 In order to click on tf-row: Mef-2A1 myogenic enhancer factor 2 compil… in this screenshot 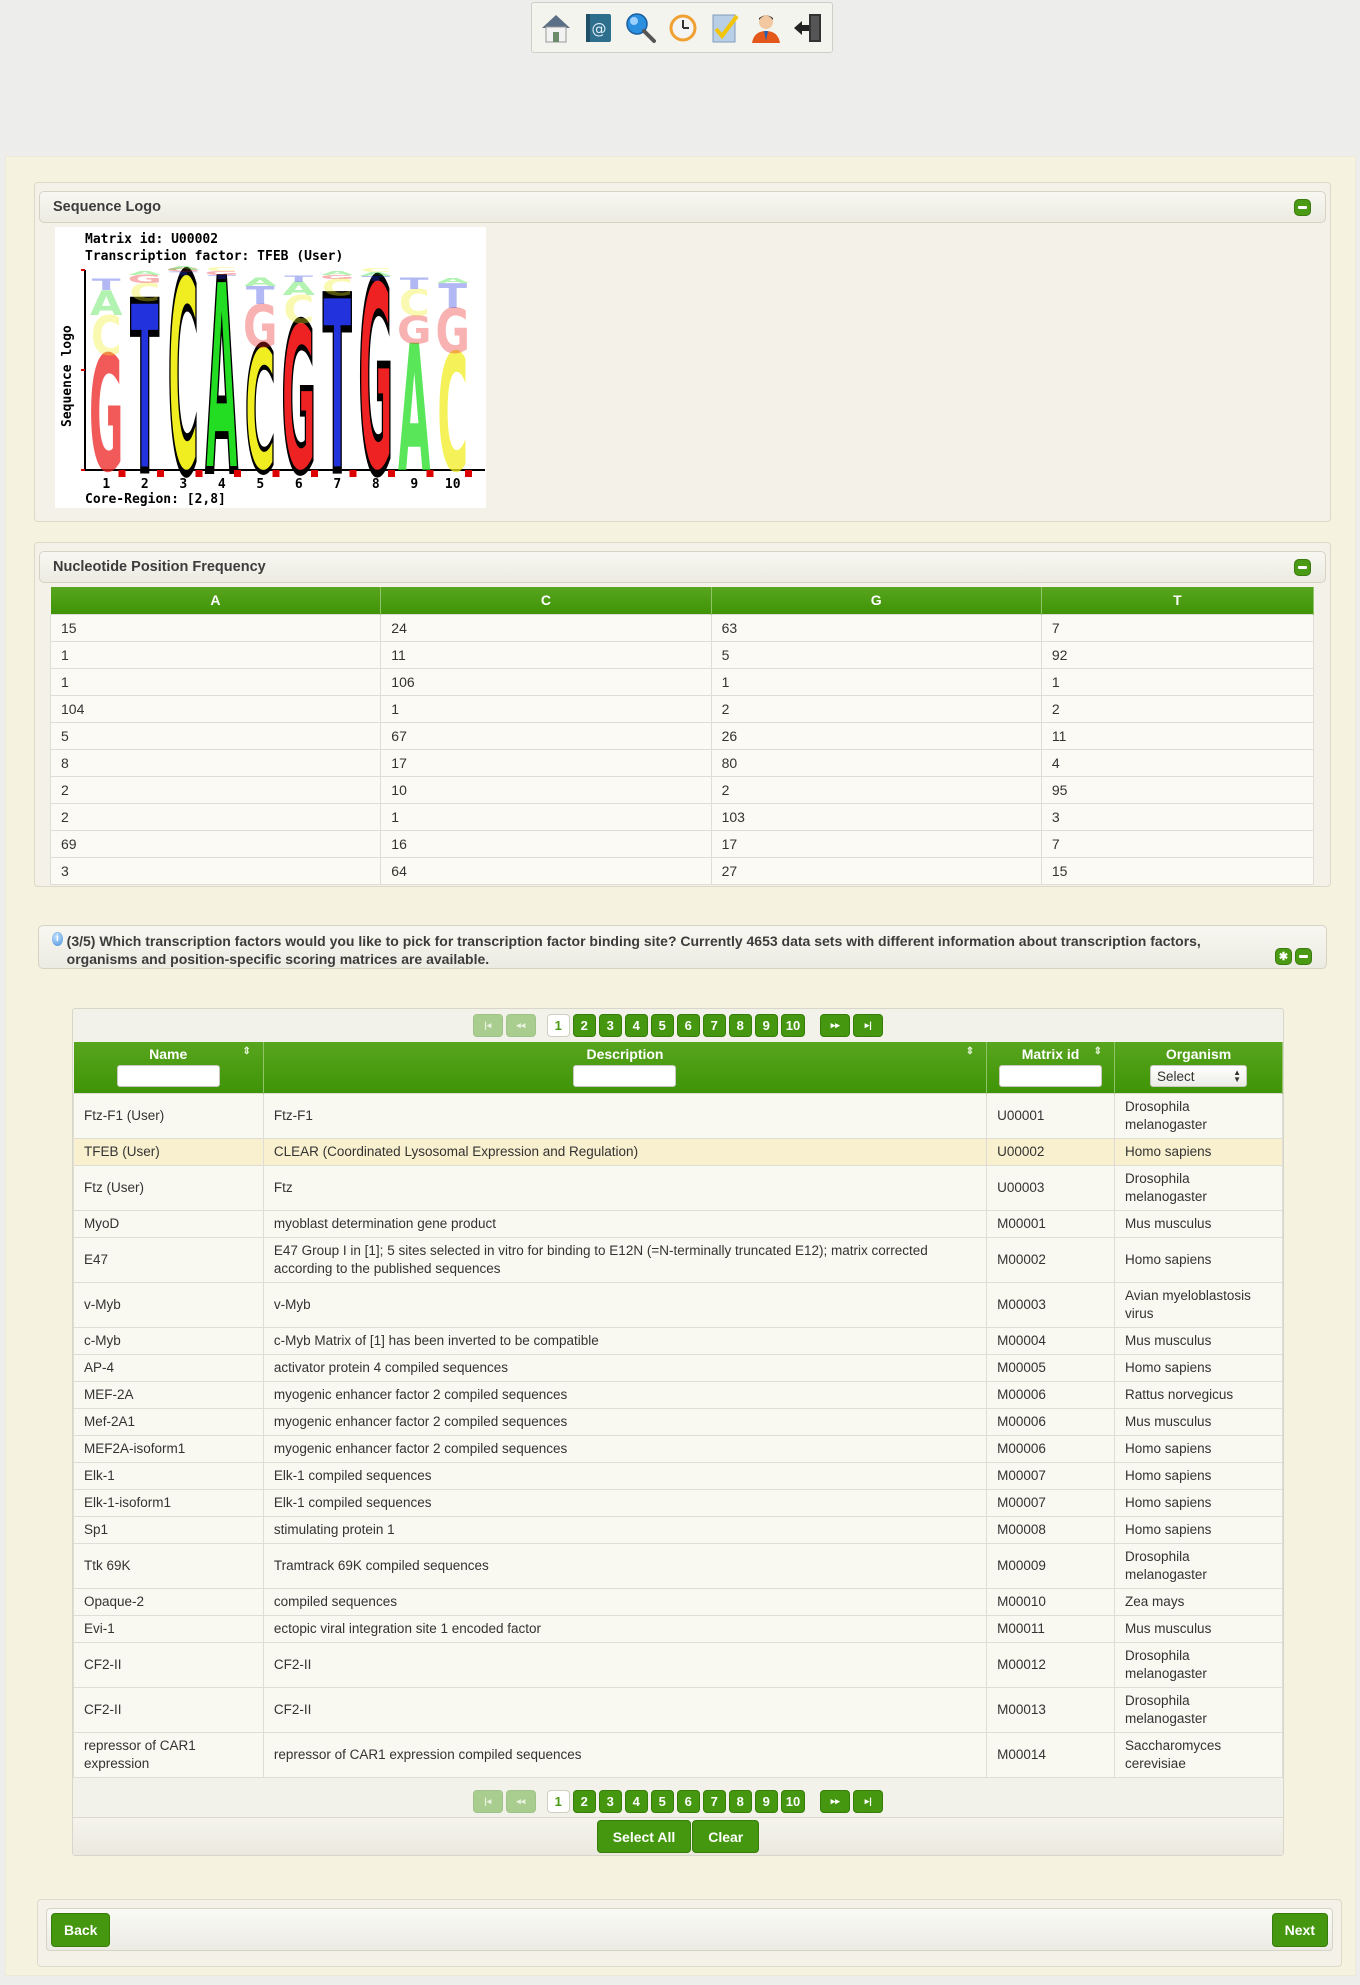, I will do `click(678, 1421)`.